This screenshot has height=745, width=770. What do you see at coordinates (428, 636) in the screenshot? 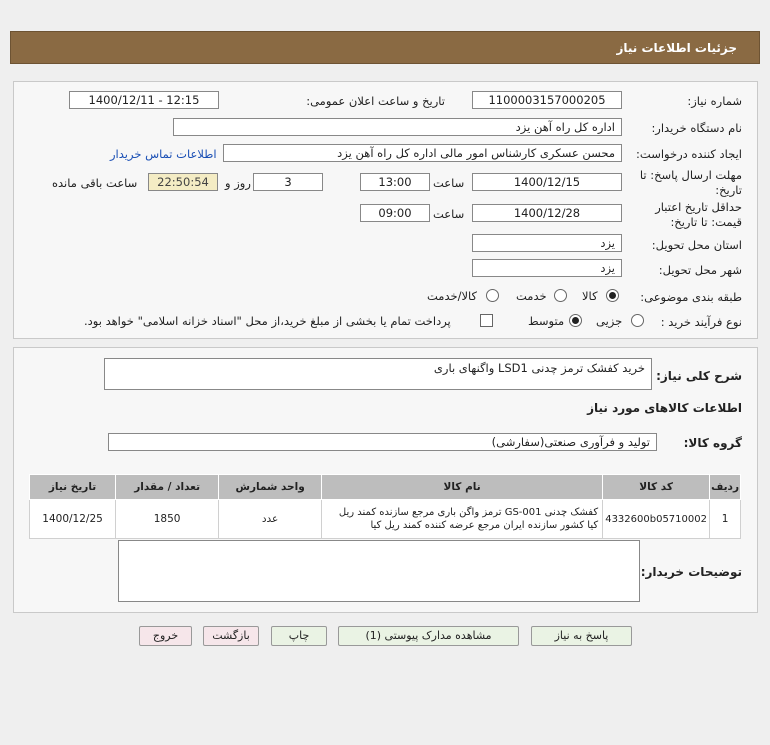
I see `attachments-button: مشاهده مدارک پیوستی (1)` at bounding box center [428, 636].